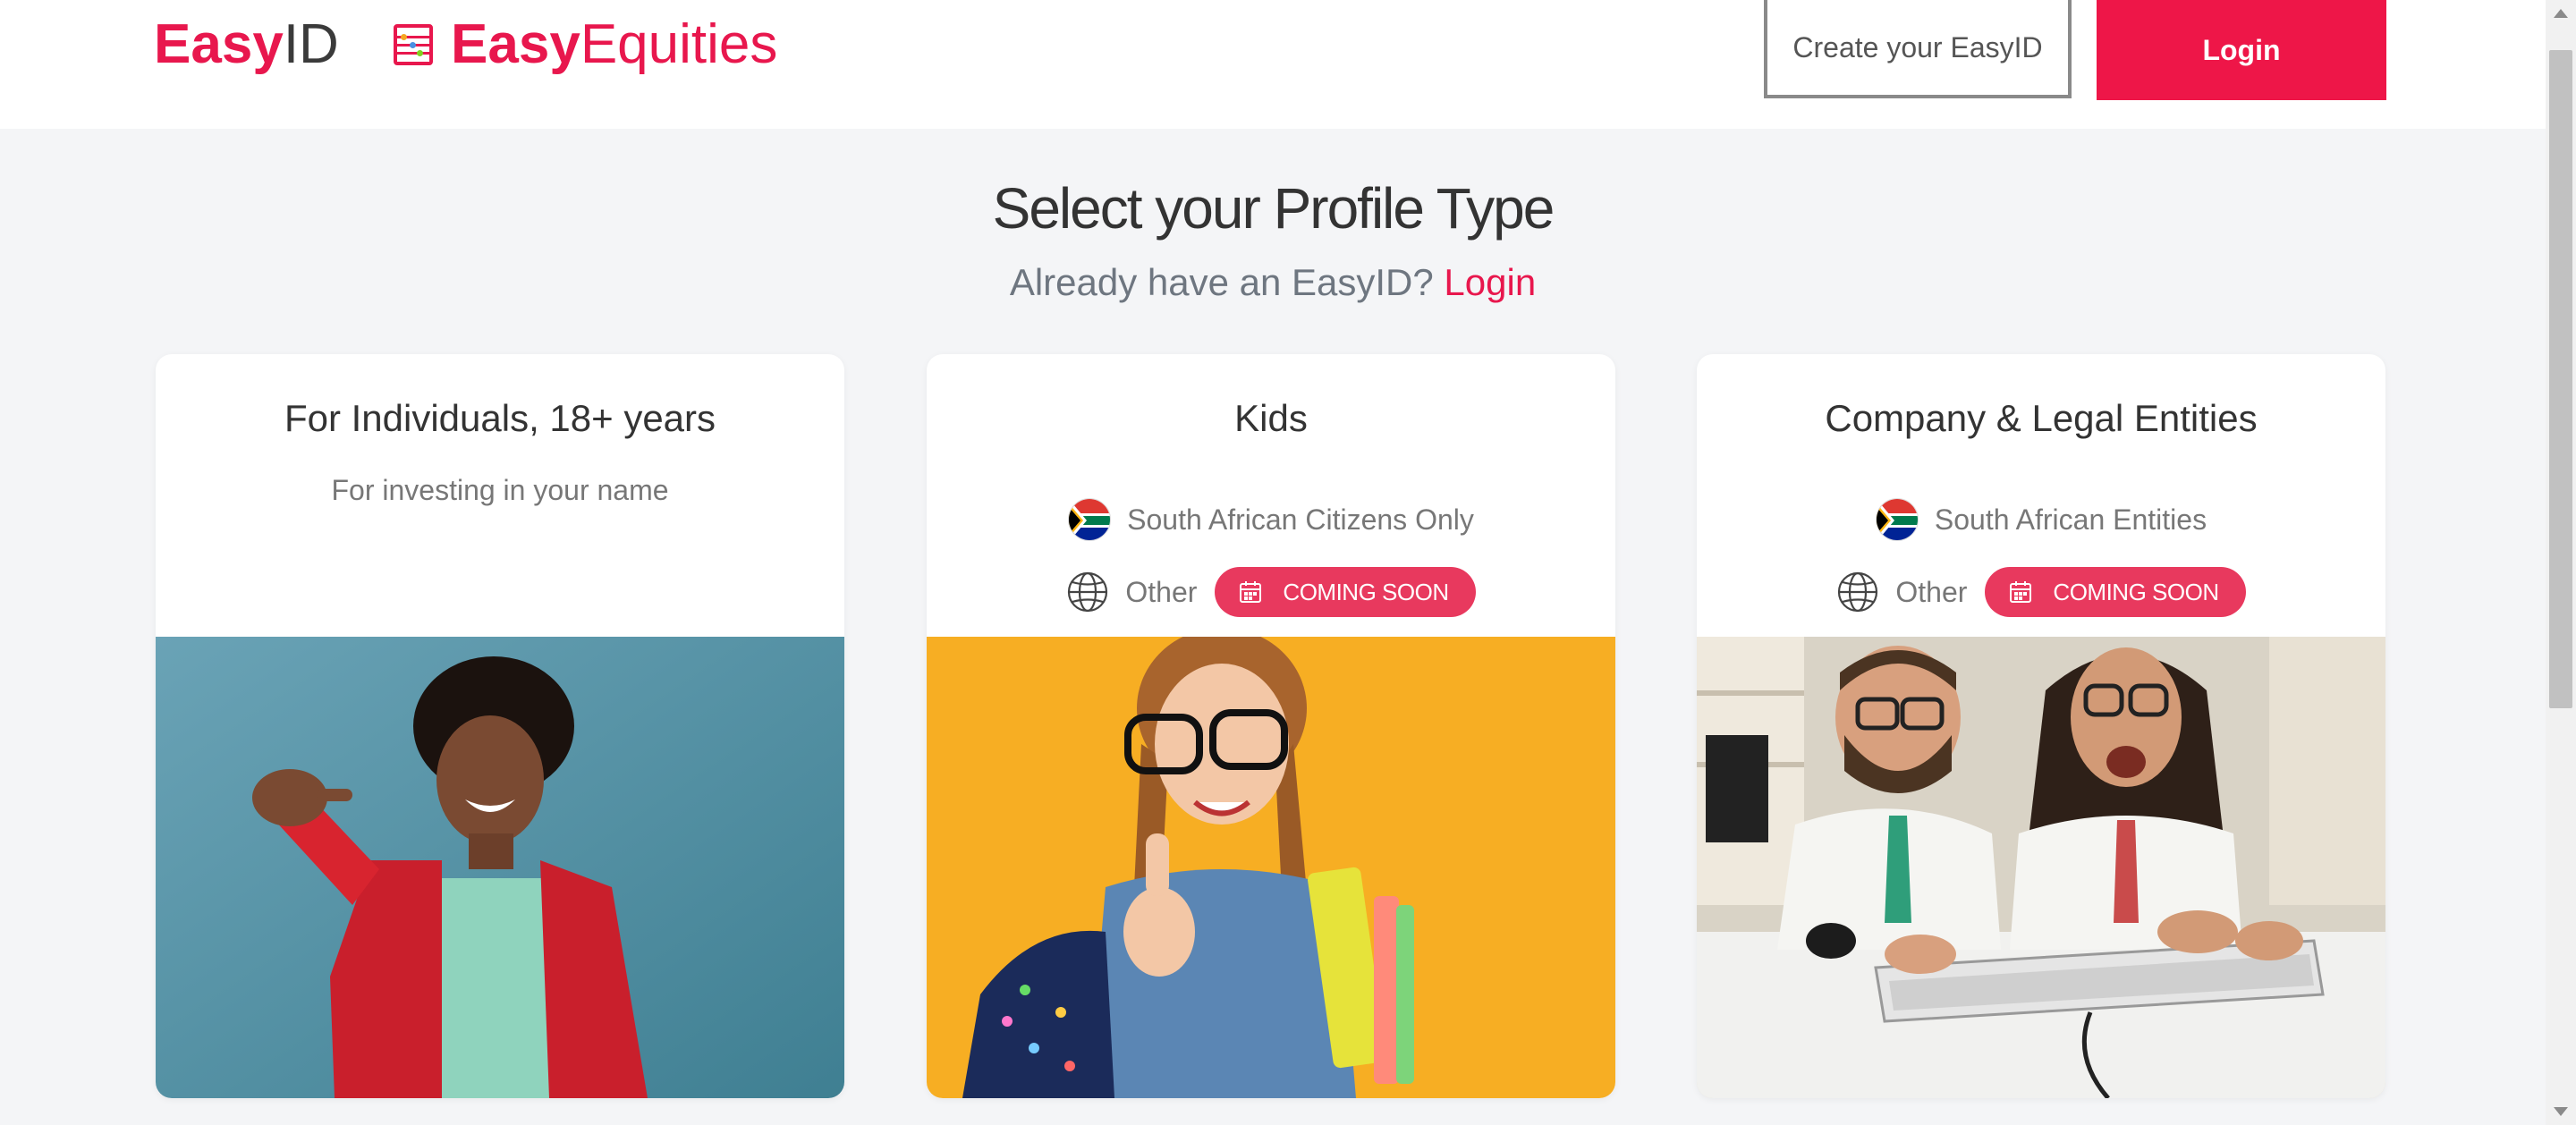 Image resolution: width=2576 pixels, height=1125 pixels. Describe the element at coordinates (2041, 418) in the screenshot. I see `card-title: Company & Legal Entities` at that location.